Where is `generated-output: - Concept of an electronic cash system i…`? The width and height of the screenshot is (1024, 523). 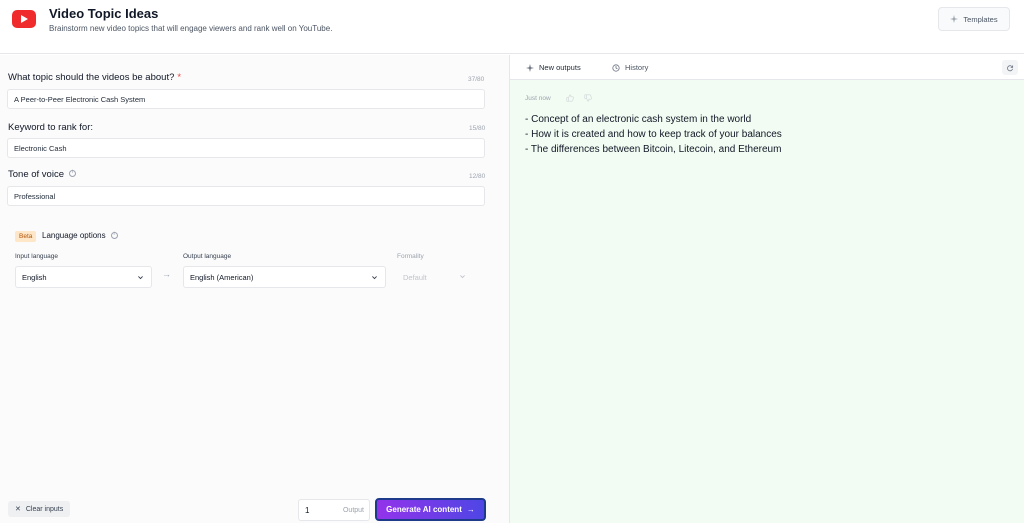
generated-output: - Concept of an electronic cash system i… is located at coordinates (653, 134).